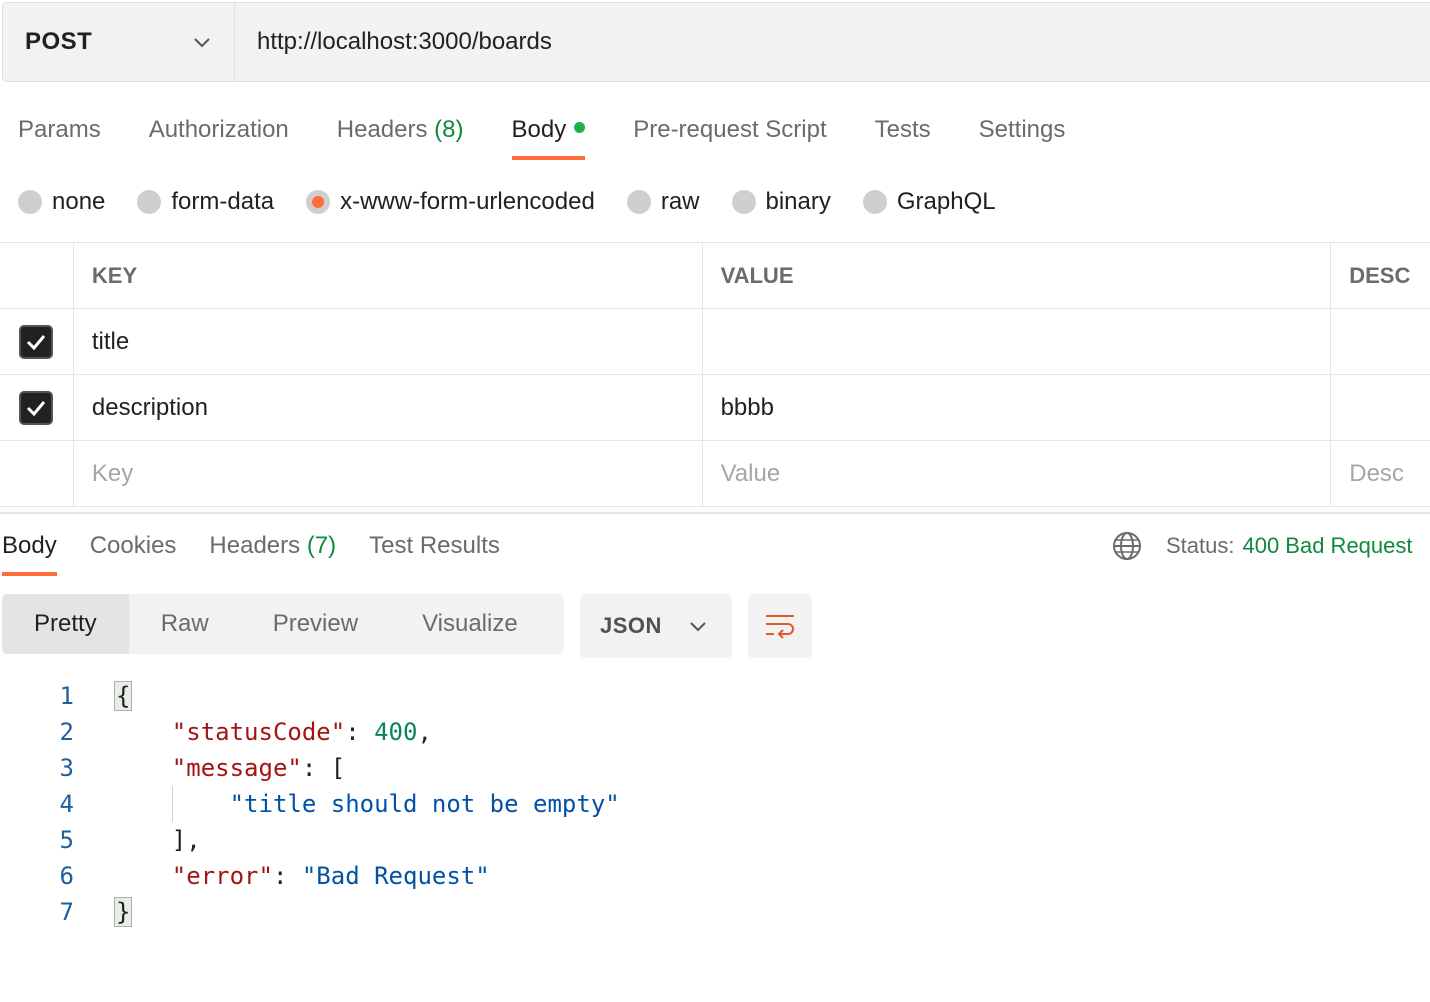 The image size is (1430, 1002). I want to click on tab-settings: Settings, so click(1022, 130).